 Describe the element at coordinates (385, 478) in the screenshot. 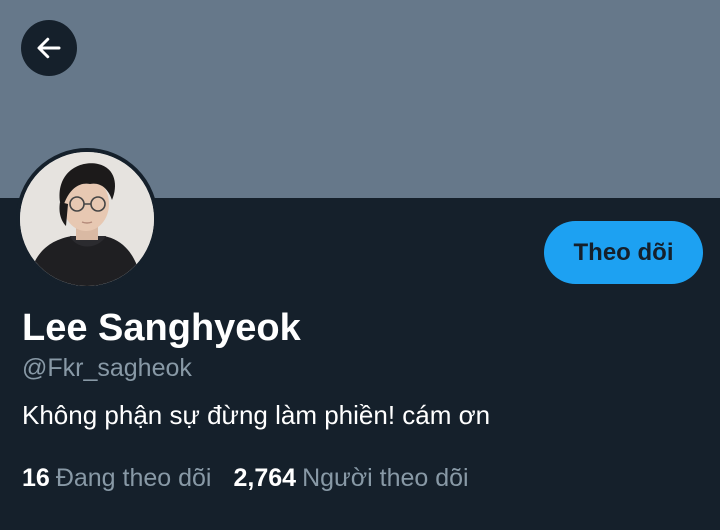

I see `followers-label: Người theo dõi` at that location.